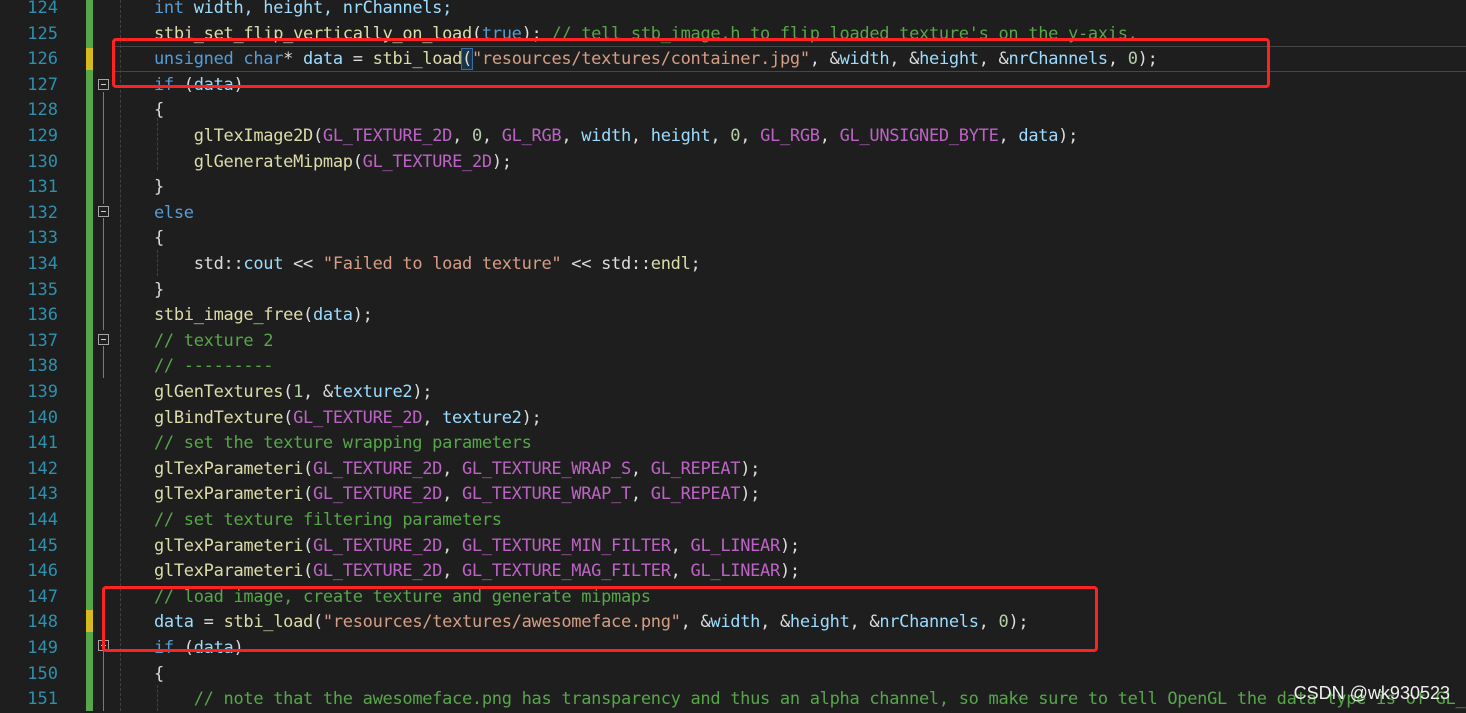 The width and height of the screenshot is (1466, 713). I want to click on code-token: glTexParameteri, so click(229, 571).